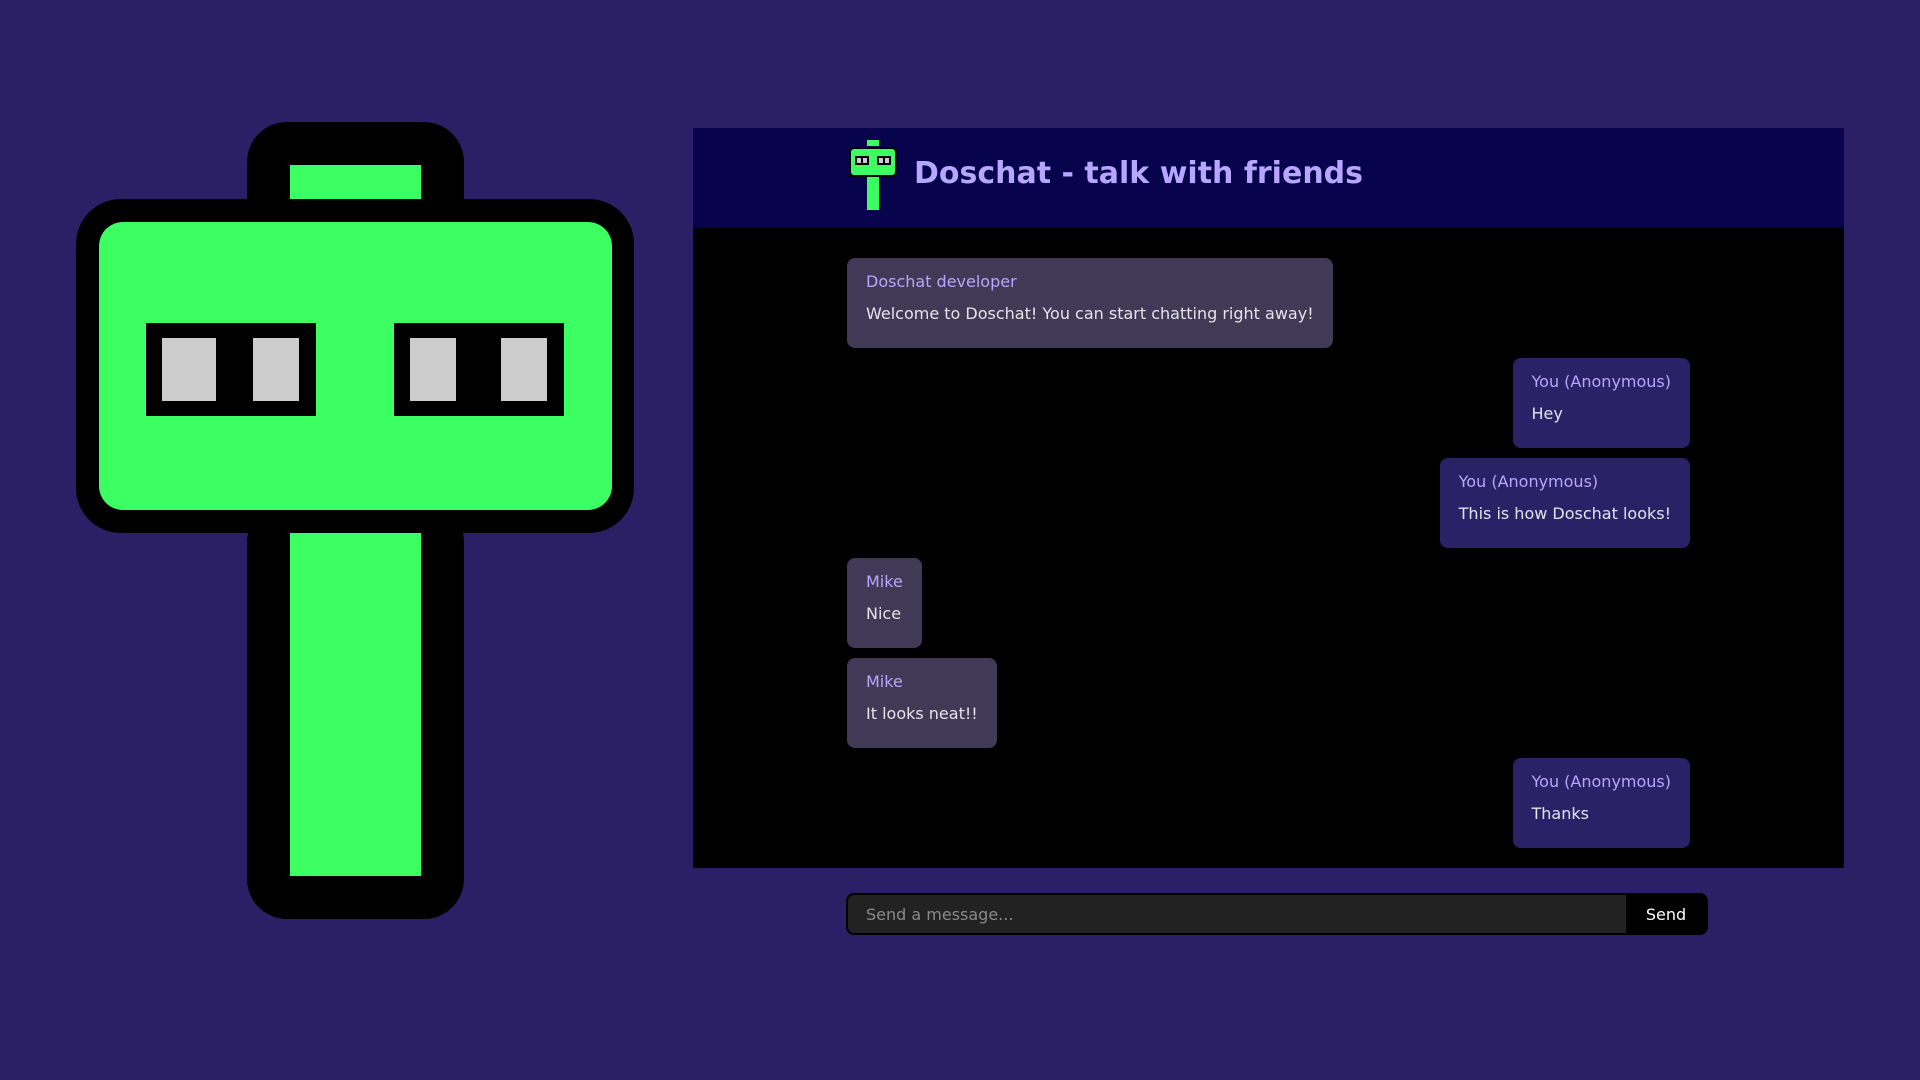 The height and width of the screenshot is (1080, 1920). Describe the element at coordinates (922, 703) in the screenshot. I see `message-bubble: Mike It looks neat!!` at that location.